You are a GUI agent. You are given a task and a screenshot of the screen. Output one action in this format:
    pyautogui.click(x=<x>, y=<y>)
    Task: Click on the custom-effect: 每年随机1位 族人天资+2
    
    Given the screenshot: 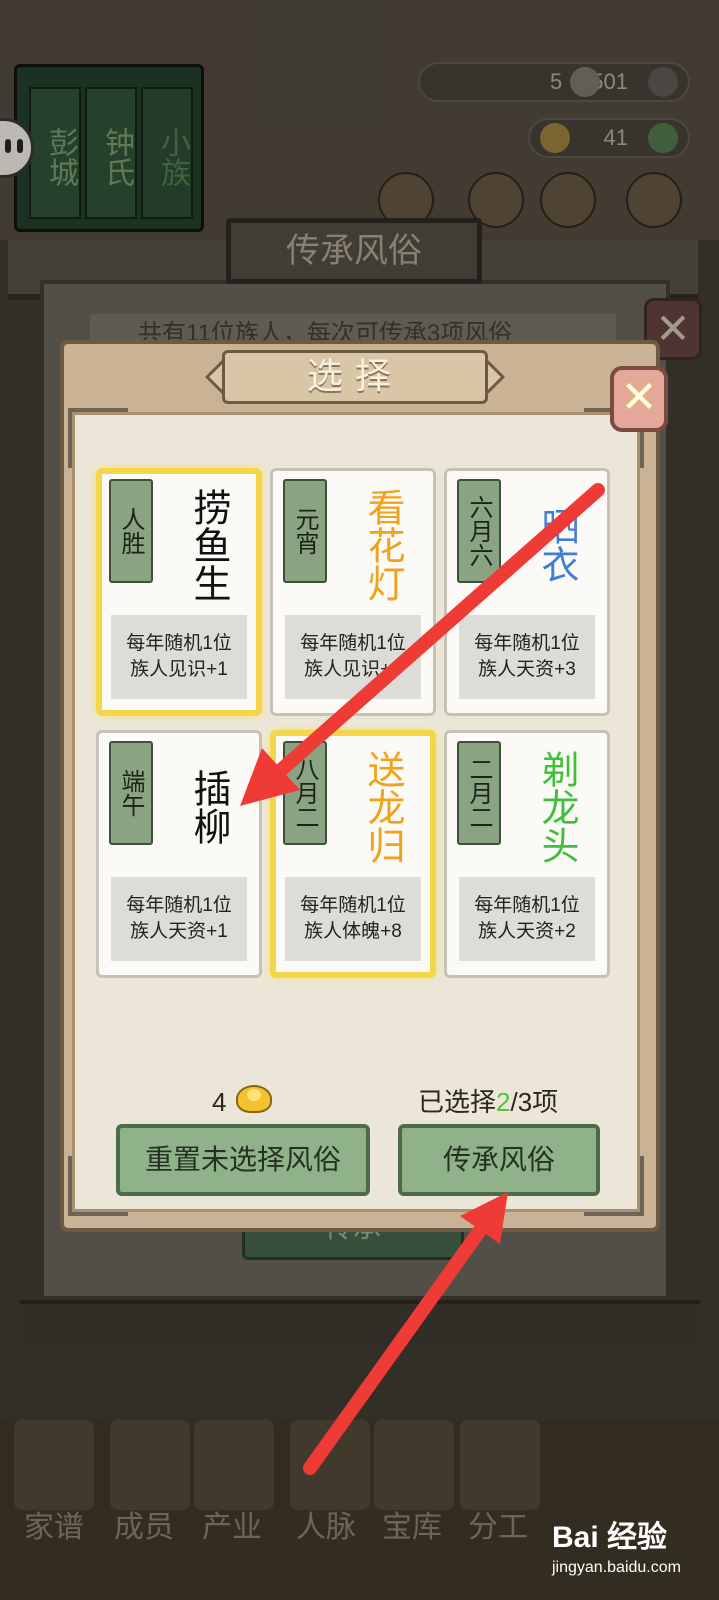 What is the action you would take?
    pyautogui.click(x=527, y=919)
    